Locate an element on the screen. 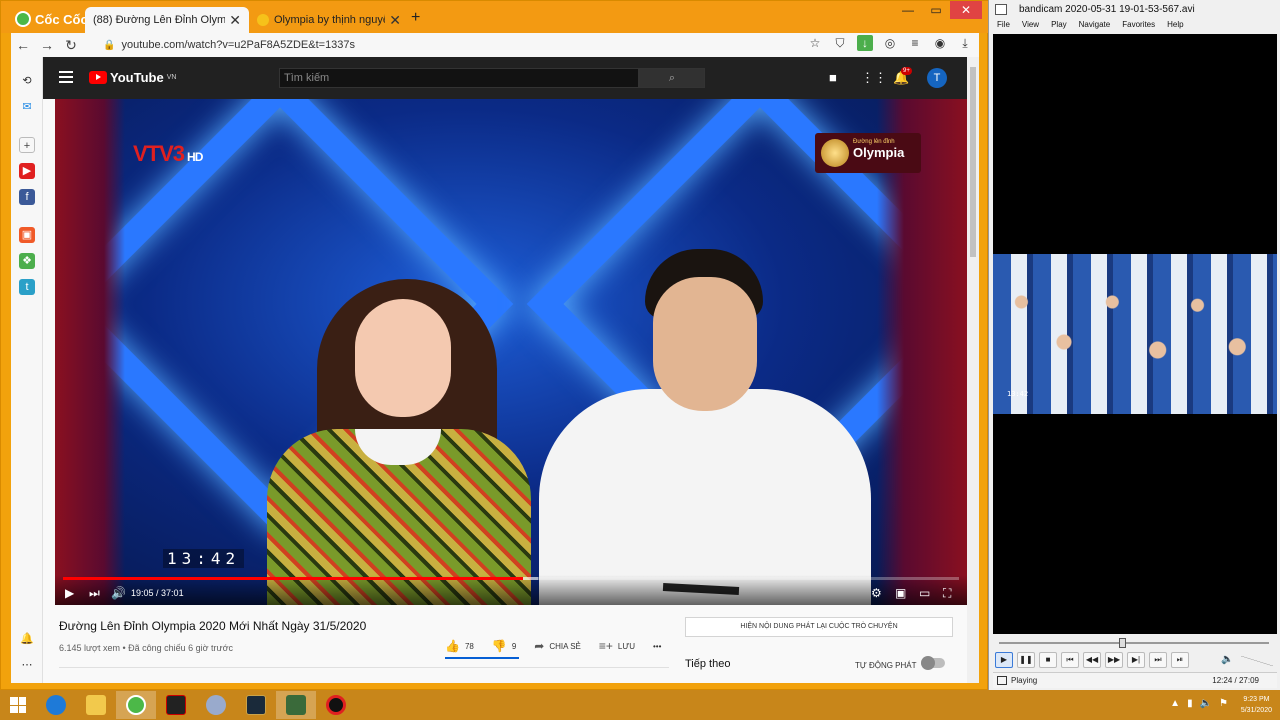 Image resolution: width=1280 pixels, height=720 pixels. player-menu-bar: File View Play Navigate Favorites Help is located at coordinates (1134, 27).